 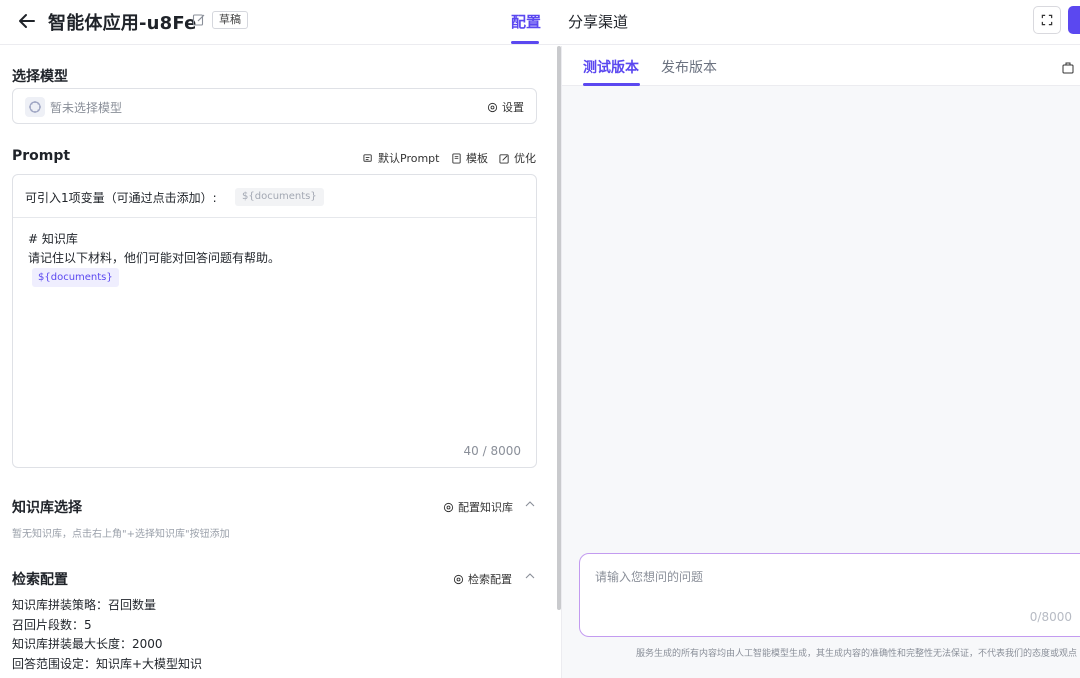 What do you see at coordinates (525, 42) in the screenshot?
I see `tab-config-indicator` at bounding box center [525, 42].